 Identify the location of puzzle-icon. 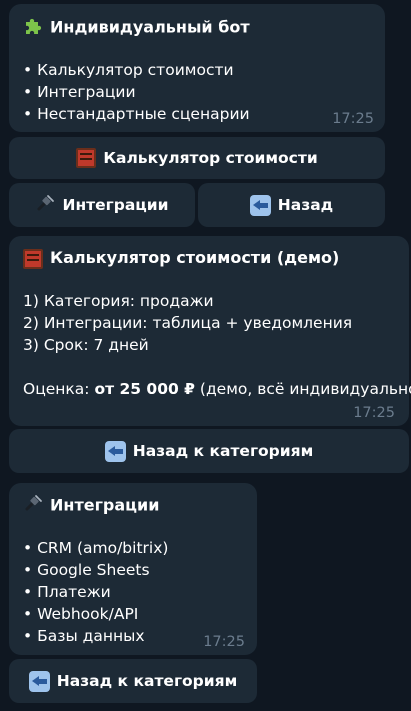
(33, 28).